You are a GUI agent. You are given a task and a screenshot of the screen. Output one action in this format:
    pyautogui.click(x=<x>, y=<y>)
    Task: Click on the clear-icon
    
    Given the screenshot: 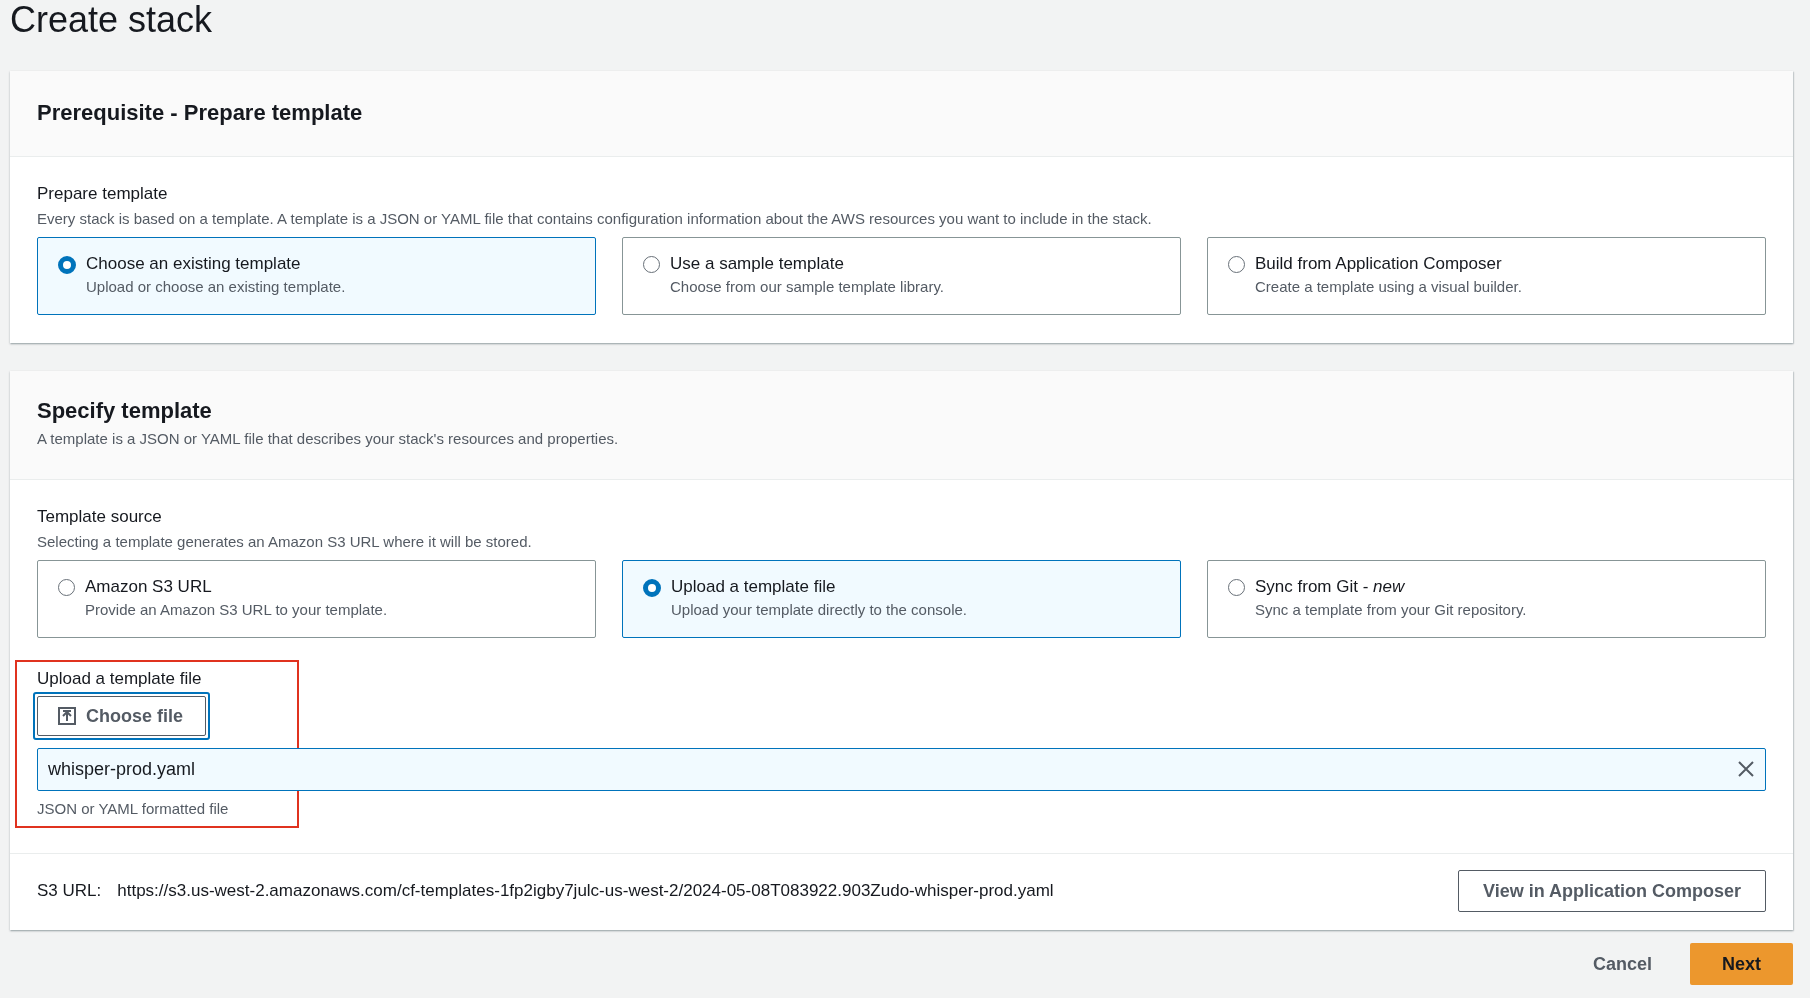 What is the action you would take?
    pyautogui.click(x=1746, y=769)
    